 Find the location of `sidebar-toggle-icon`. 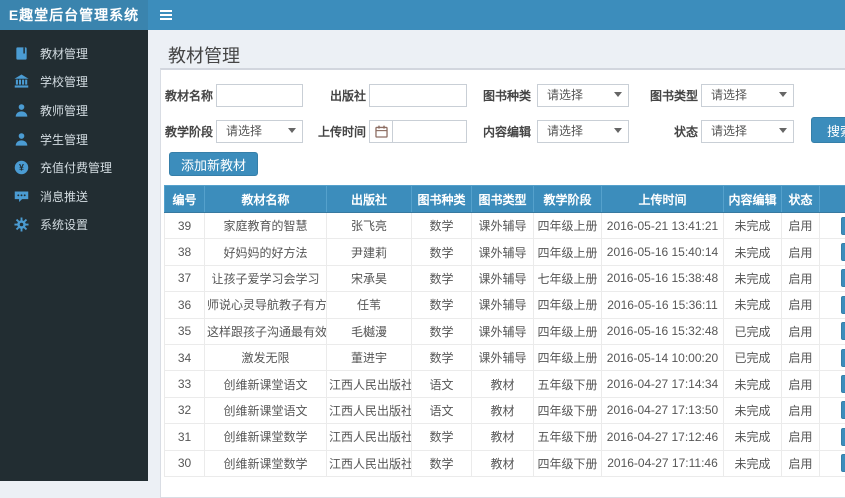

sidebar-toggle-icon is located at coordinates (166, 15).